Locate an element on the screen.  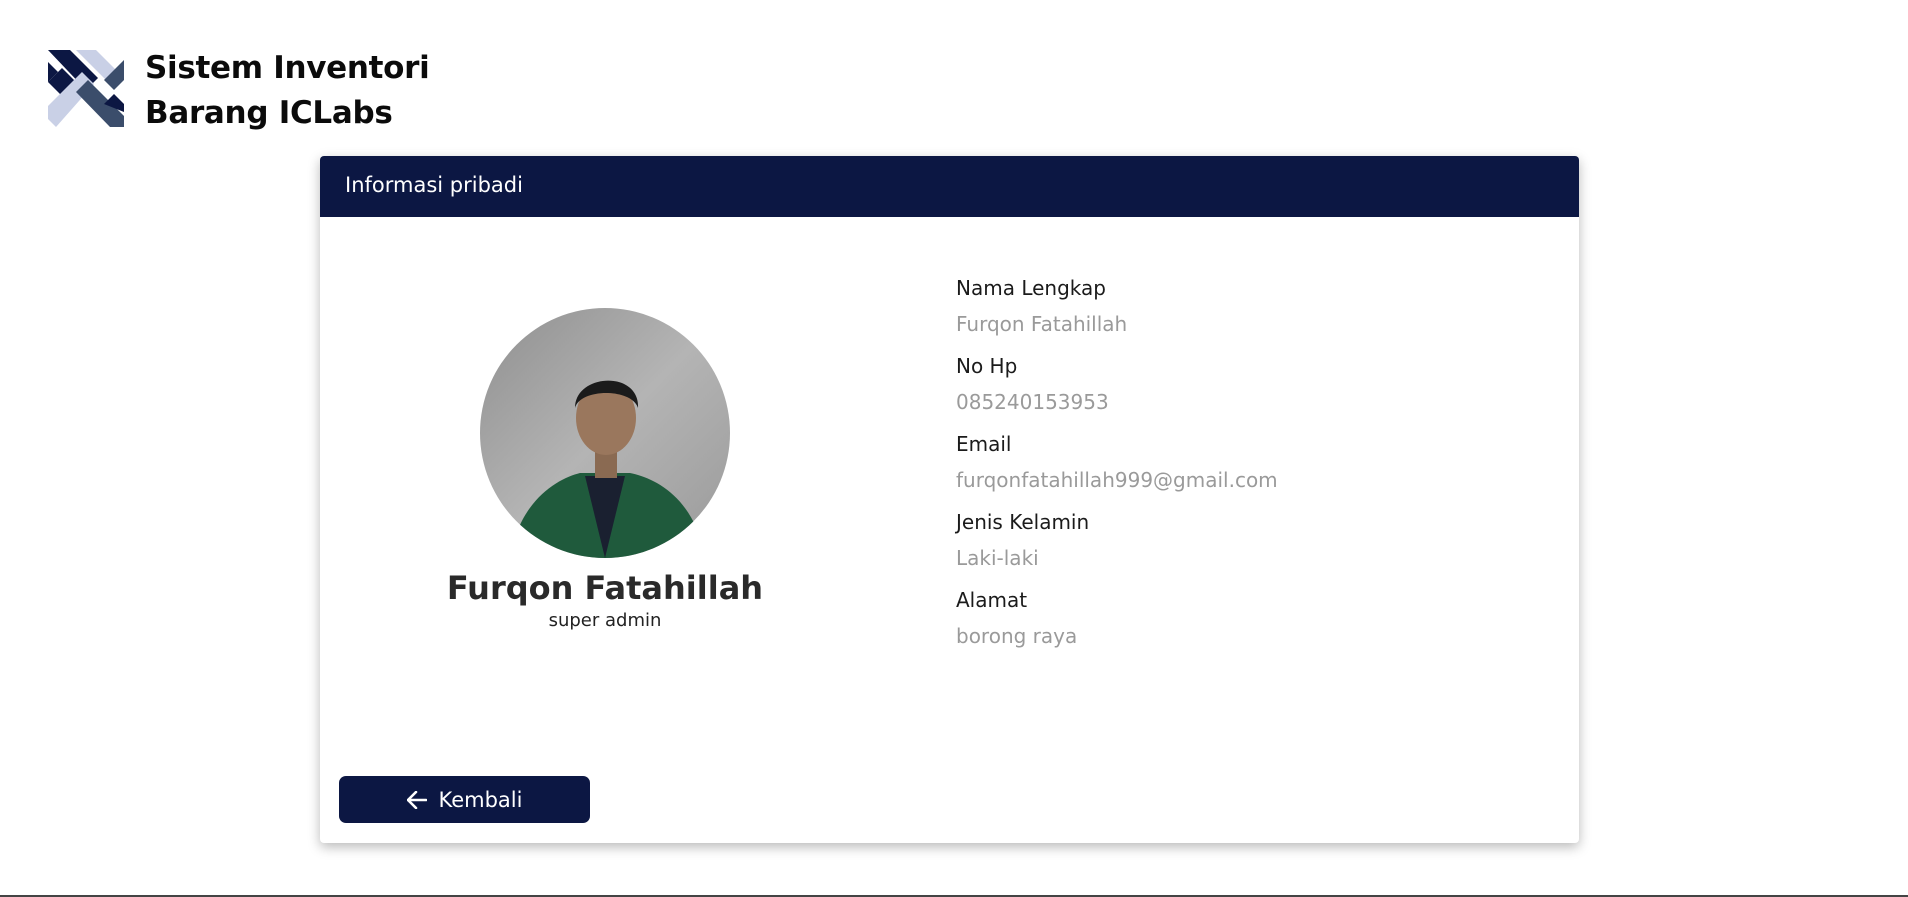
info-value: Furqon Fatahillah is located at coordinates (1042, 324).